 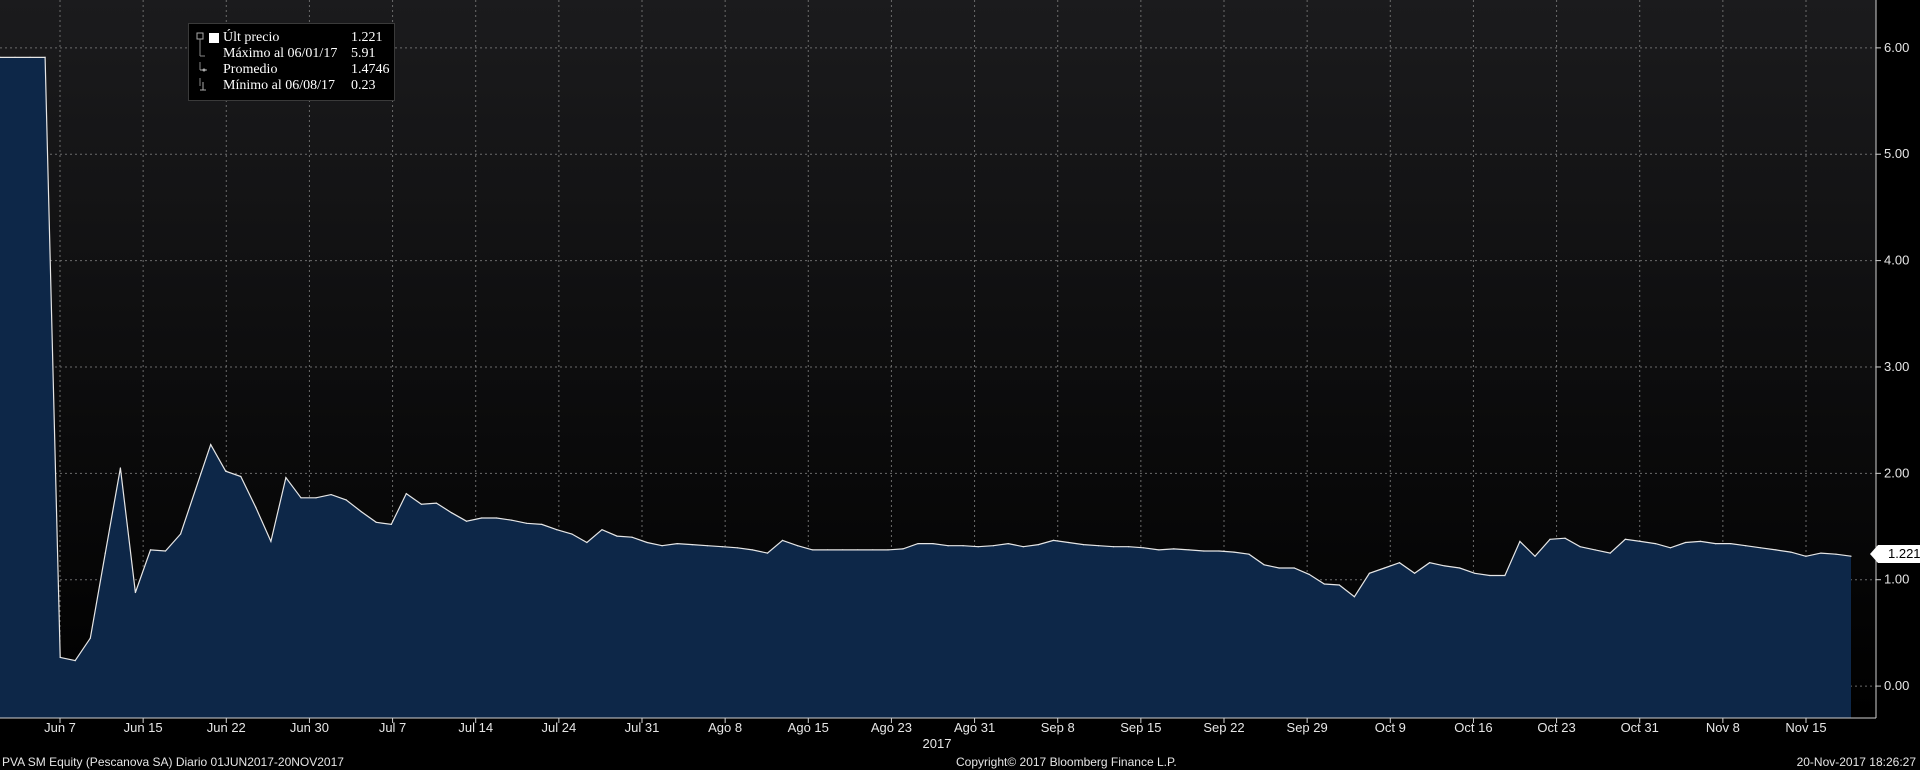 I want to click on x-tick-label: Jul 24, so click(x=559, y=727).